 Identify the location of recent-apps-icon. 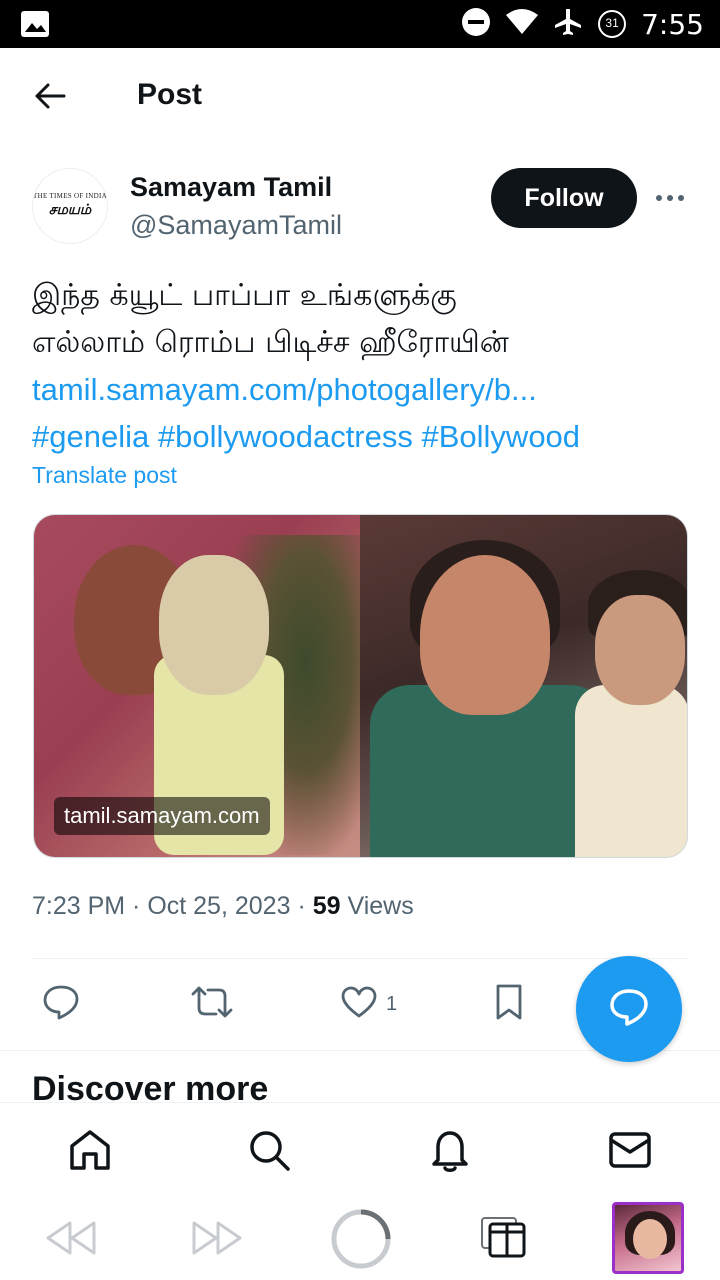
(504, 1239).